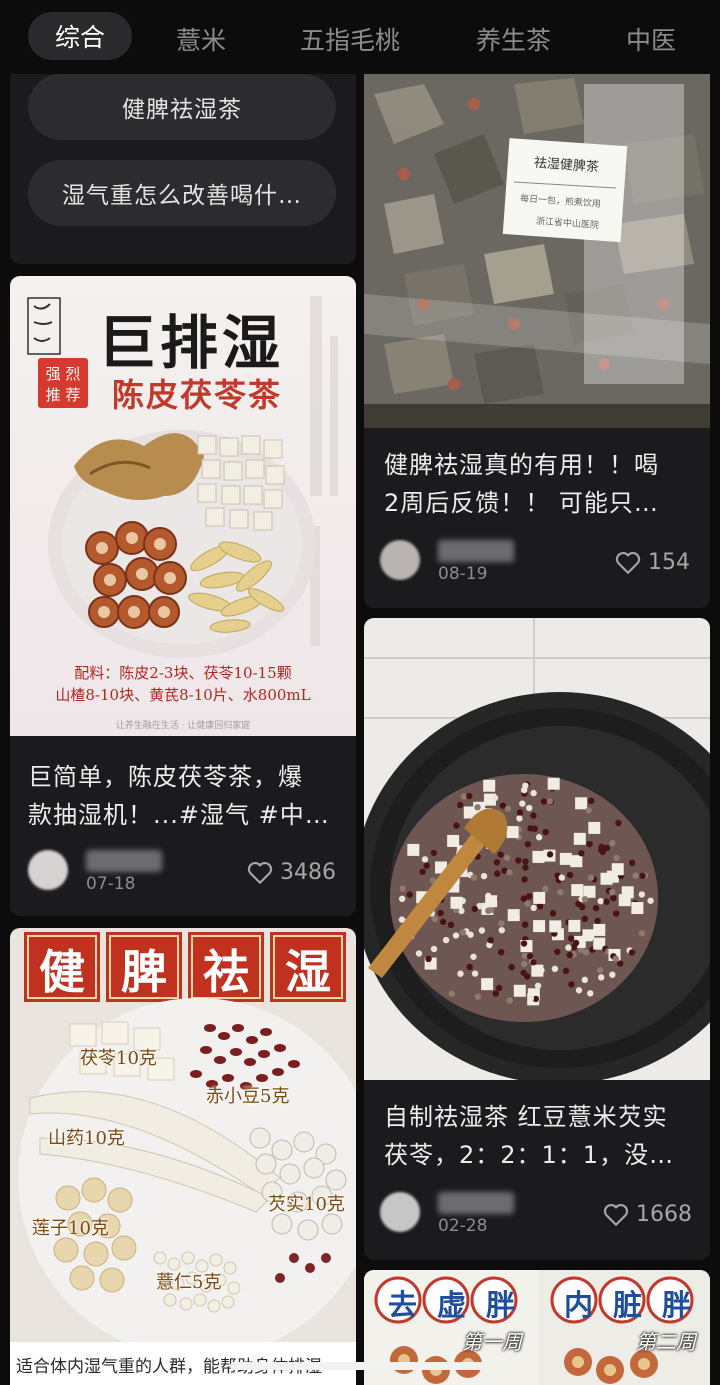 The width and height of the screenshot is (720, 1385). What do you see at coordinates (306, 1204) in the screenshot?
I see `ingredient-label: 芡实10克` at bounding box center [306, 1204].